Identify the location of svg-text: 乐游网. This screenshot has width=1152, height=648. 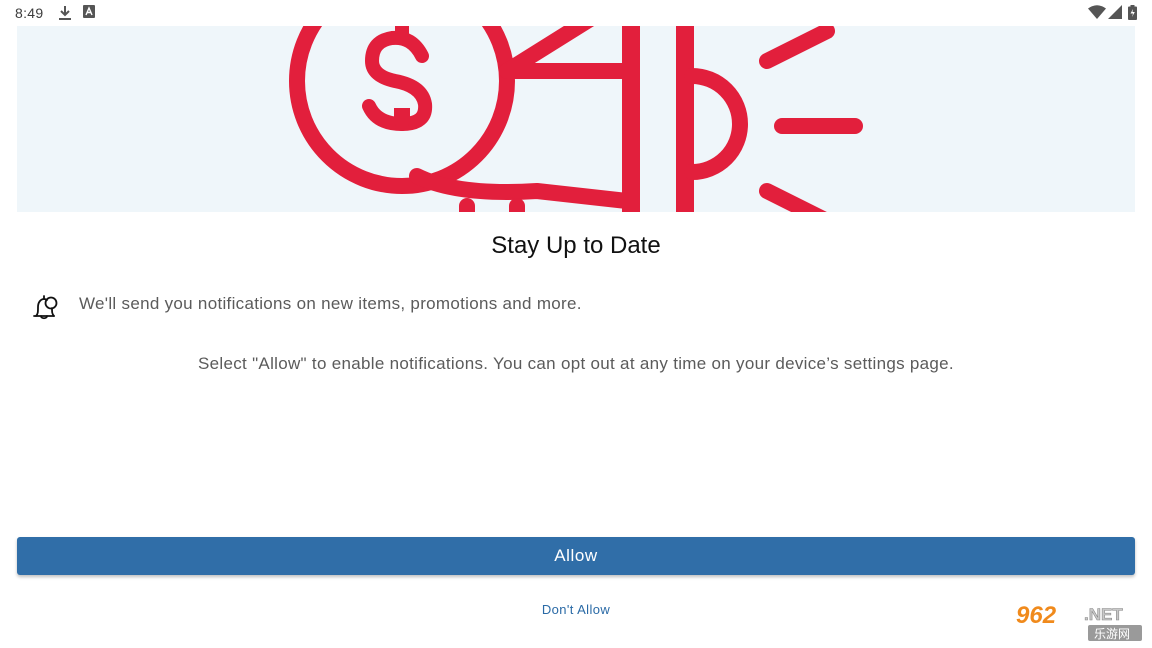
(1112, 634).